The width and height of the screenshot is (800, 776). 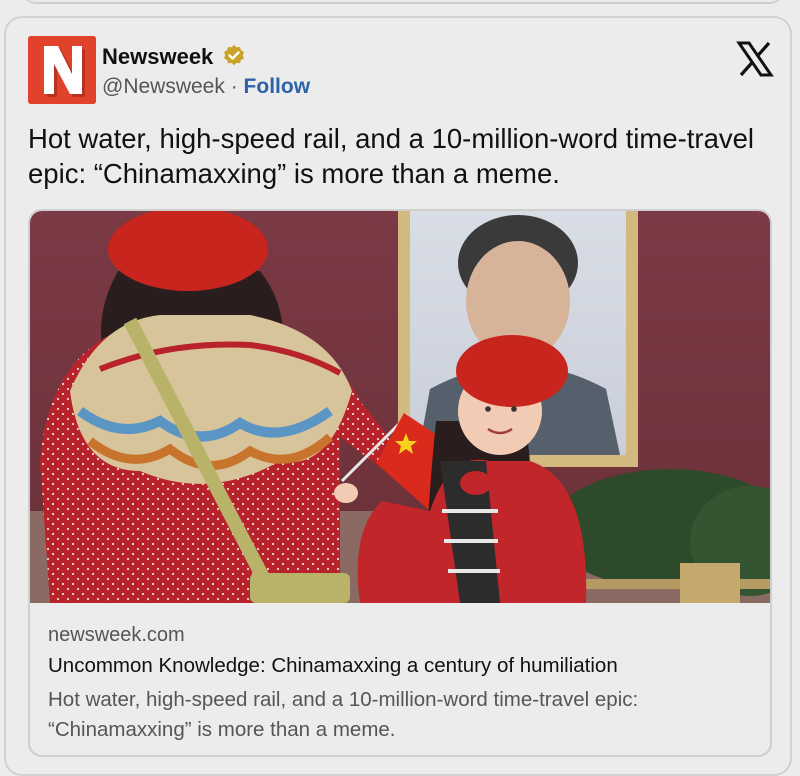 What do you see at coordinates (234, 55) in the screenshot?
I see `verified-badge-icon` at bounding box center [234, 55].